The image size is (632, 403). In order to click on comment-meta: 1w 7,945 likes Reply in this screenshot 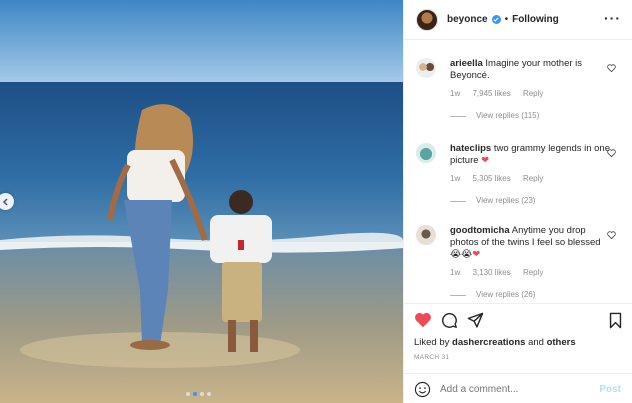, I will do `click(530, 94)`.